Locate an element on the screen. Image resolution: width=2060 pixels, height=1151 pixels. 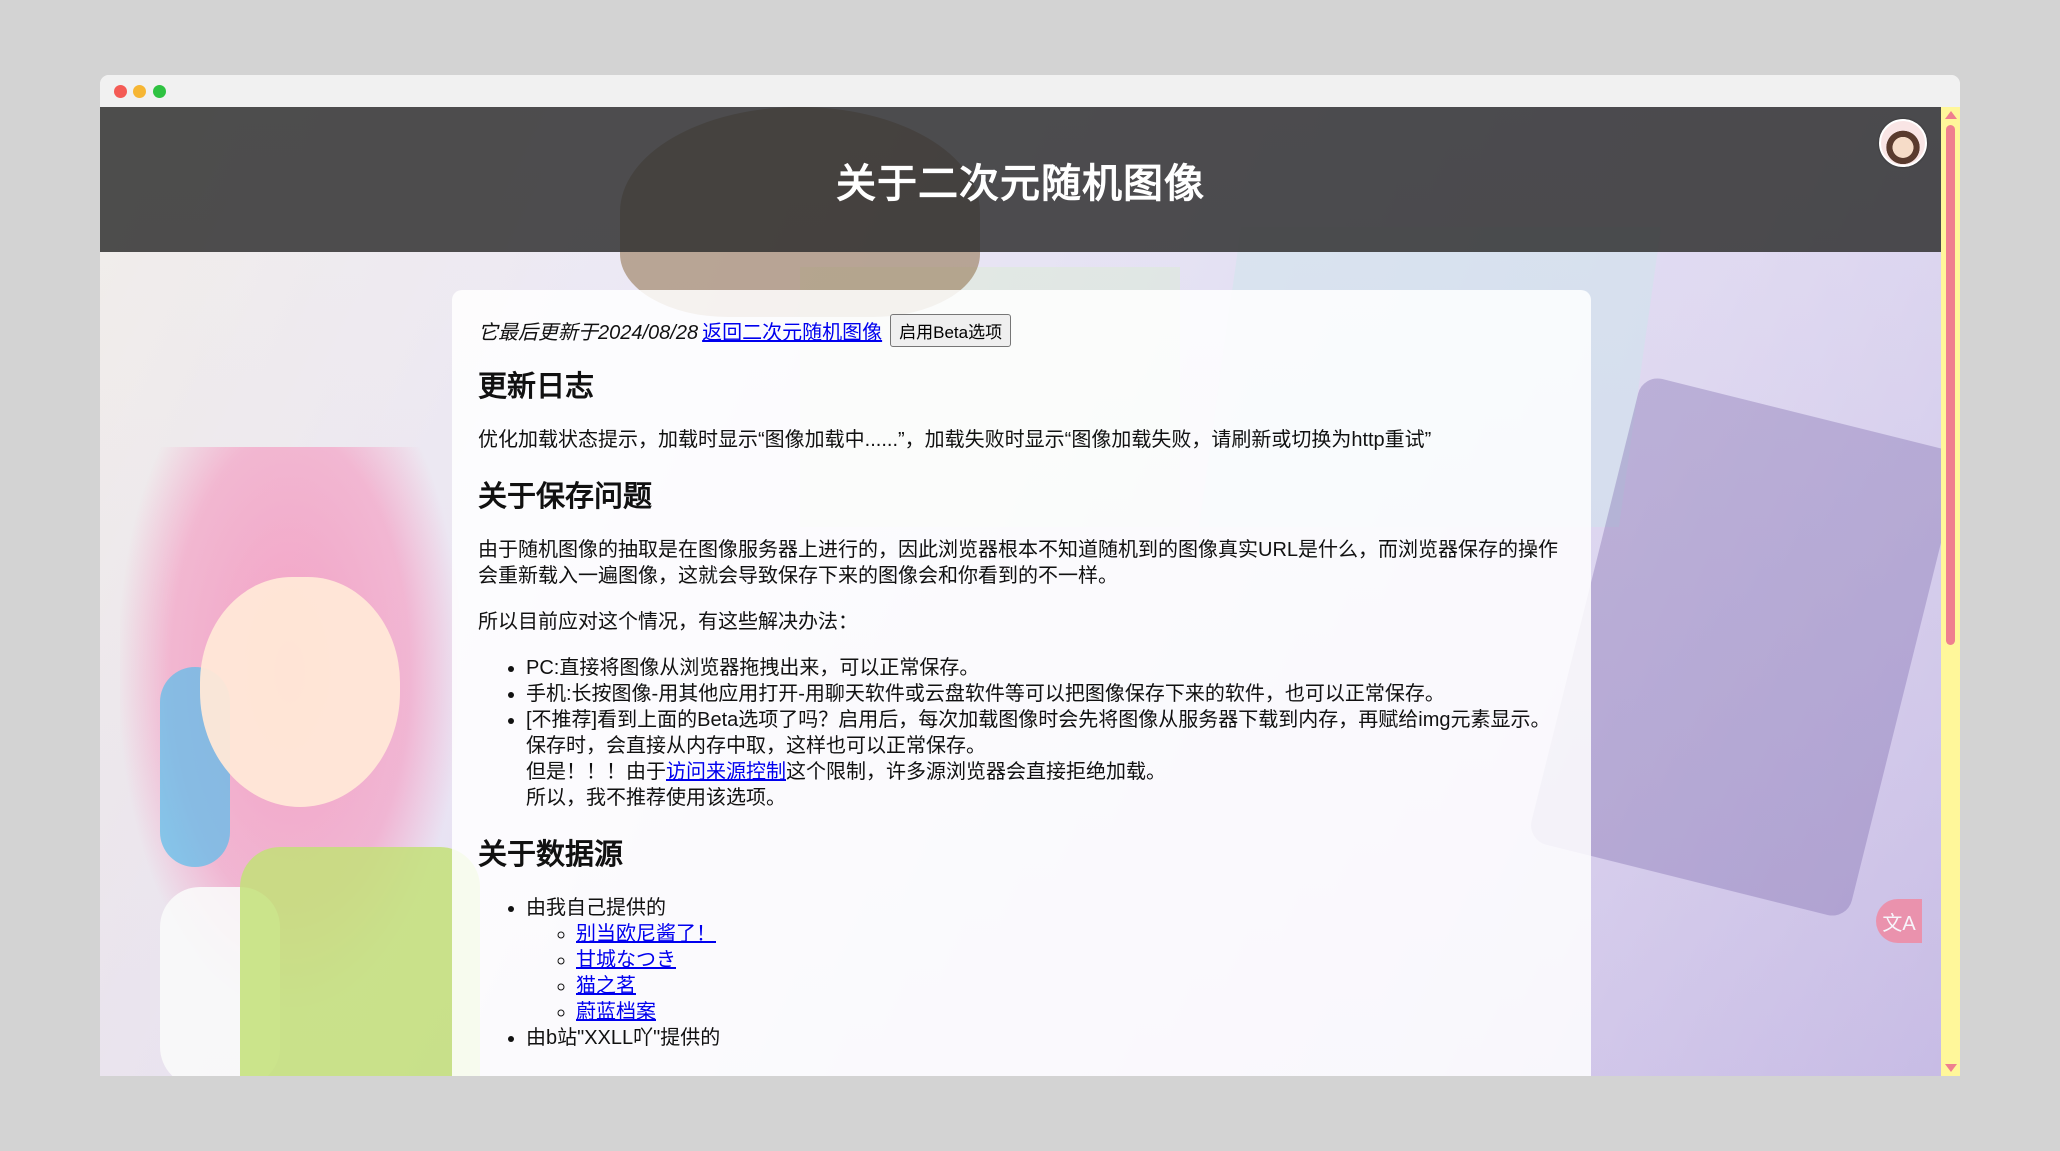
beta-note-line: 但是！！！由于 is located at coordinates (596, 772).